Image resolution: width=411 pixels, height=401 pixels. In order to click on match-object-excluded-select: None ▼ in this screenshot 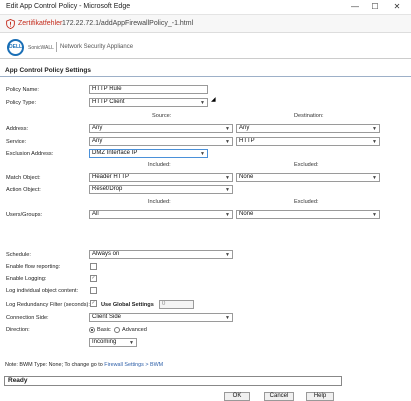, I will do `click(308, 177)`.